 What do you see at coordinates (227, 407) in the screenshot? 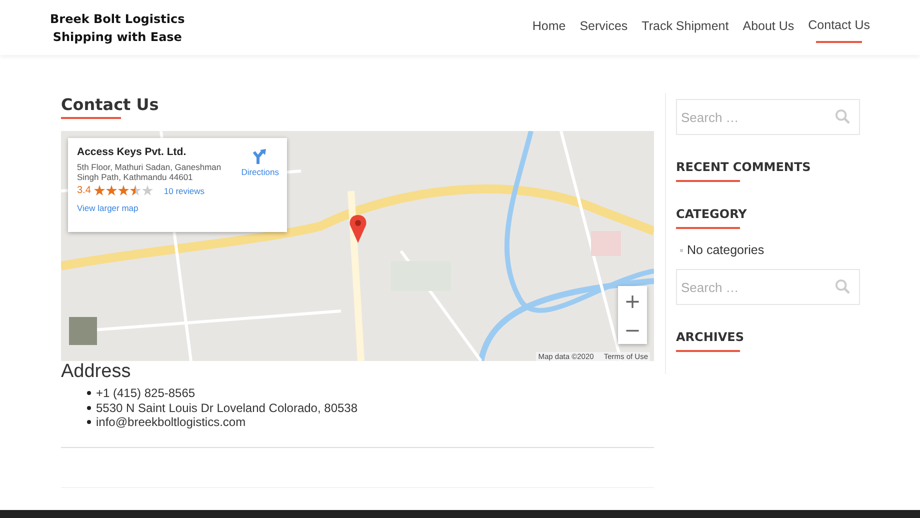
I see `address-line: 5530 N Saint Louis Dr Loveland Colorado, 80538` at bounding box center [227, 407].